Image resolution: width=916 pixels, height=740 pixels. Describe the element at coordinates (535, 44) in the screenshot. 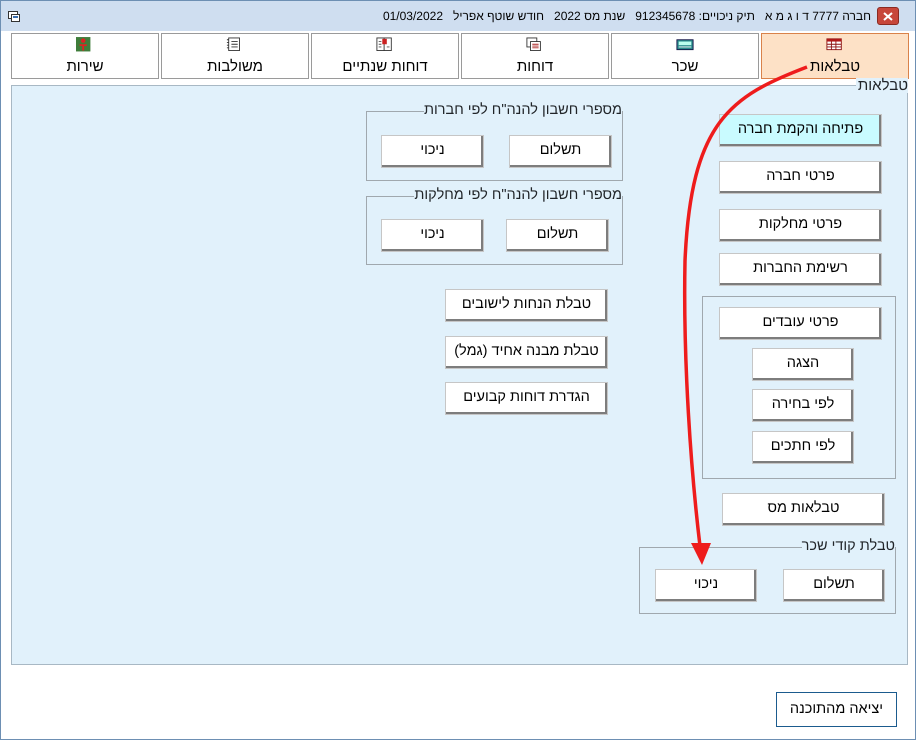

I see `documents-icon` at that location.